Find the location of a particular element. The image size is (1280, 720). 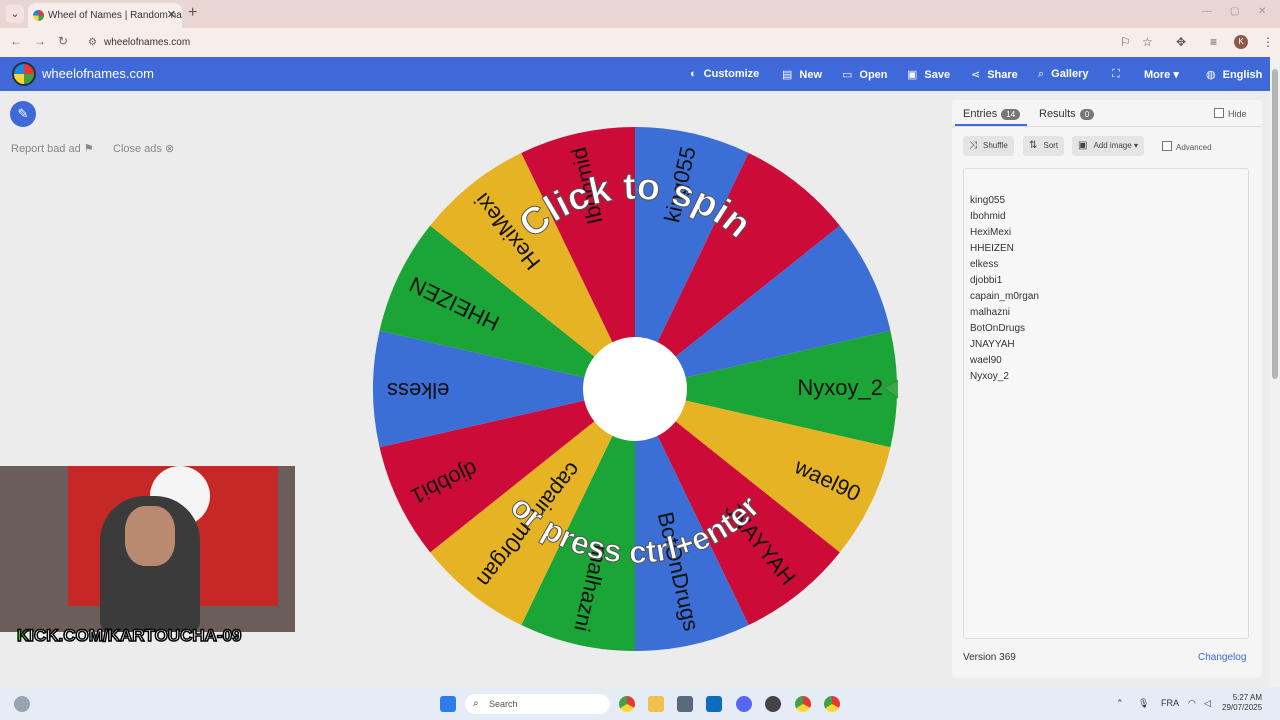

share-icon: ⋖ is located at coordinates (976, 75).